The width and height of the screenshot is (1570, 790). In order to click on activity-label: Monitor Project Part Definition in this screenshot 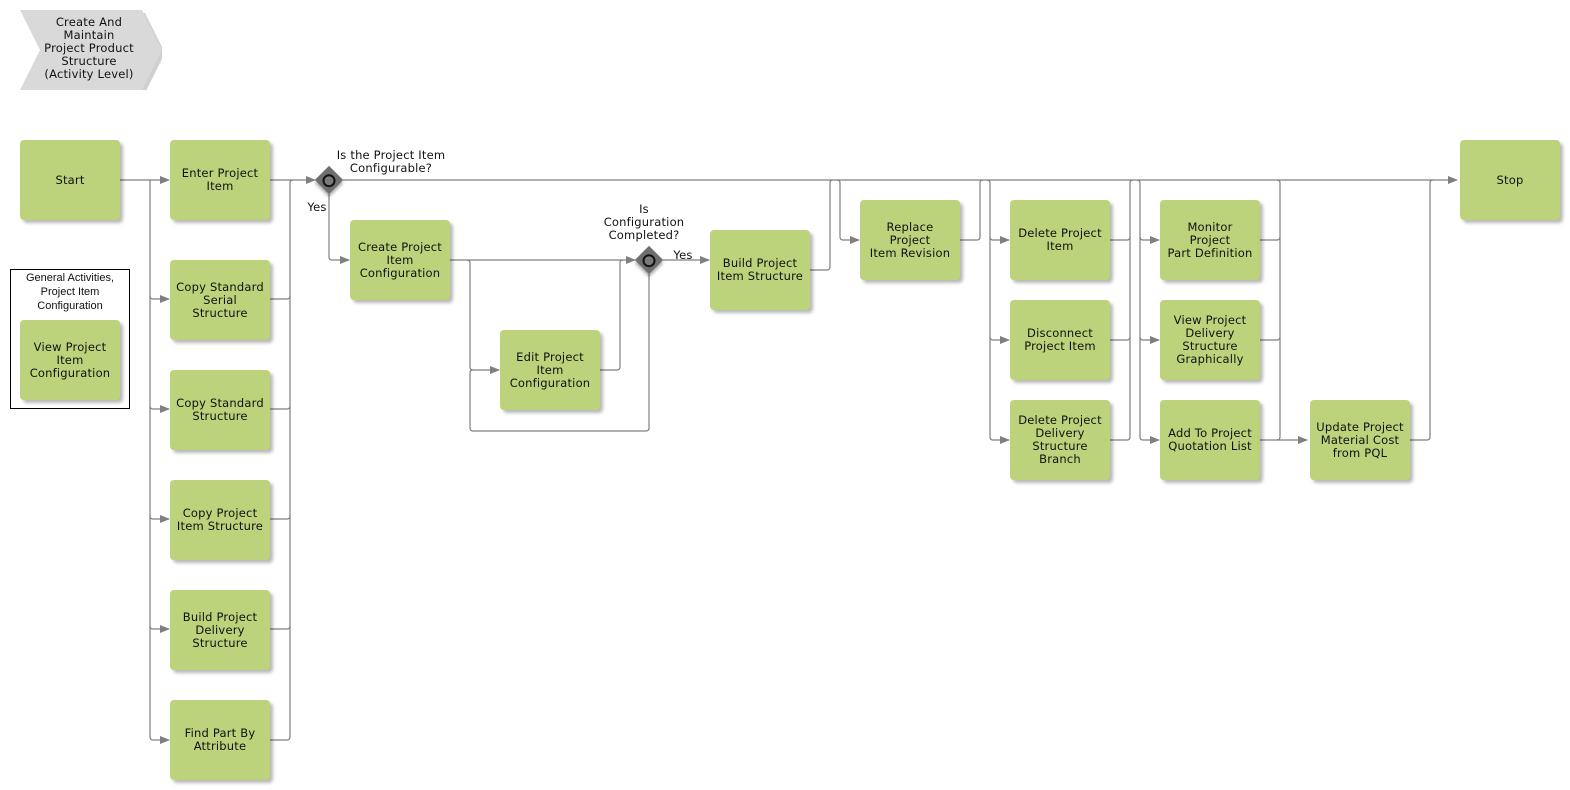, I will do `click(1210, 239)`.